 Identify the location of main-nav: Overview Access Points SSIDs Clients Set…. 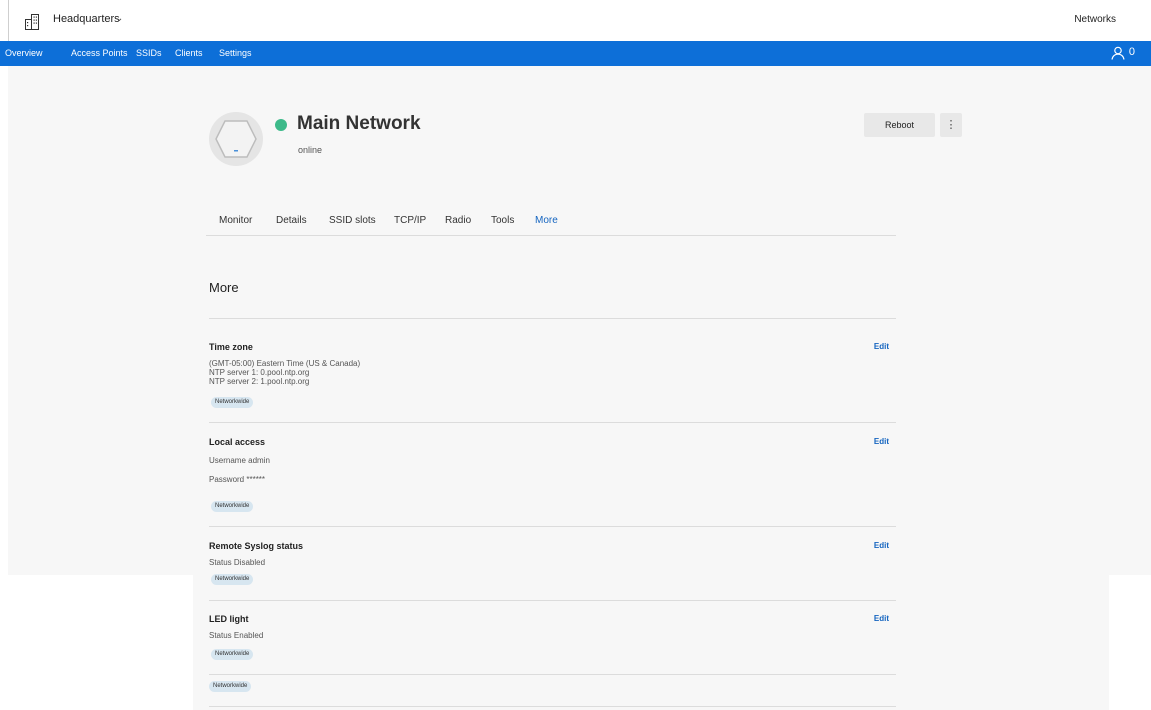
(575, 53).